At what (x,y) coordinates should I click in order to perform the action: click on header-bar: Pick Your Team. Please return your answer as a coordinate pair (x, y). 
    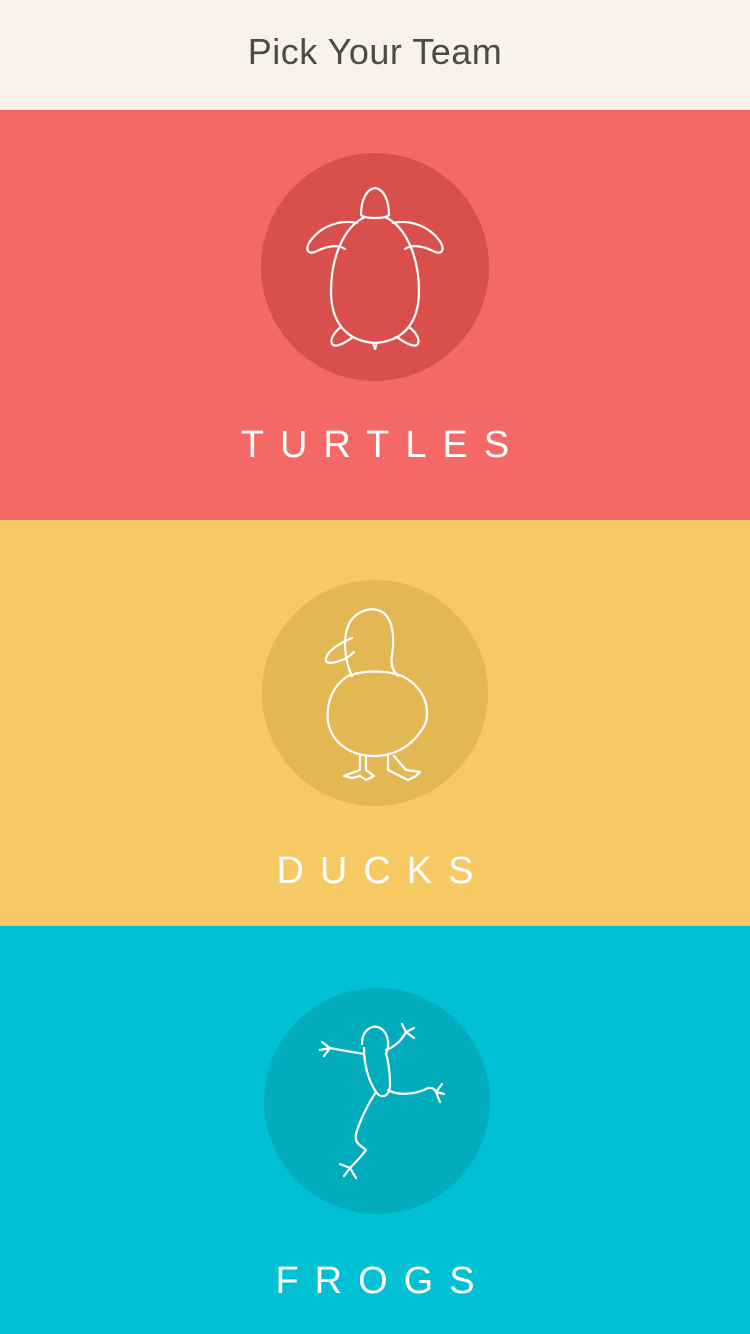
    Looking at the image, I should click on (375, 55).